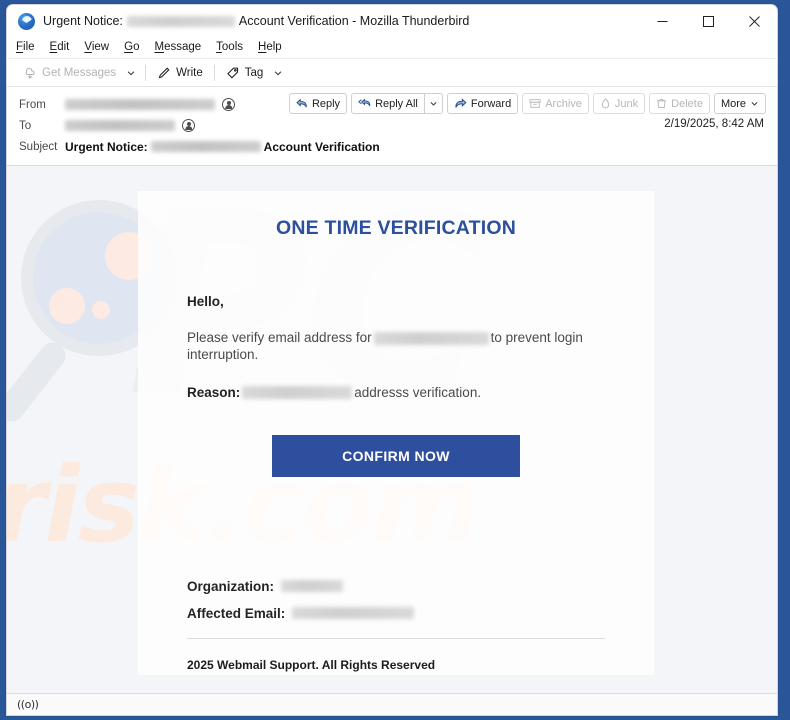  What do you see at coordinates (754, 21) in the screenshot?
I see `close-icon` at bounding box center [754, 21].